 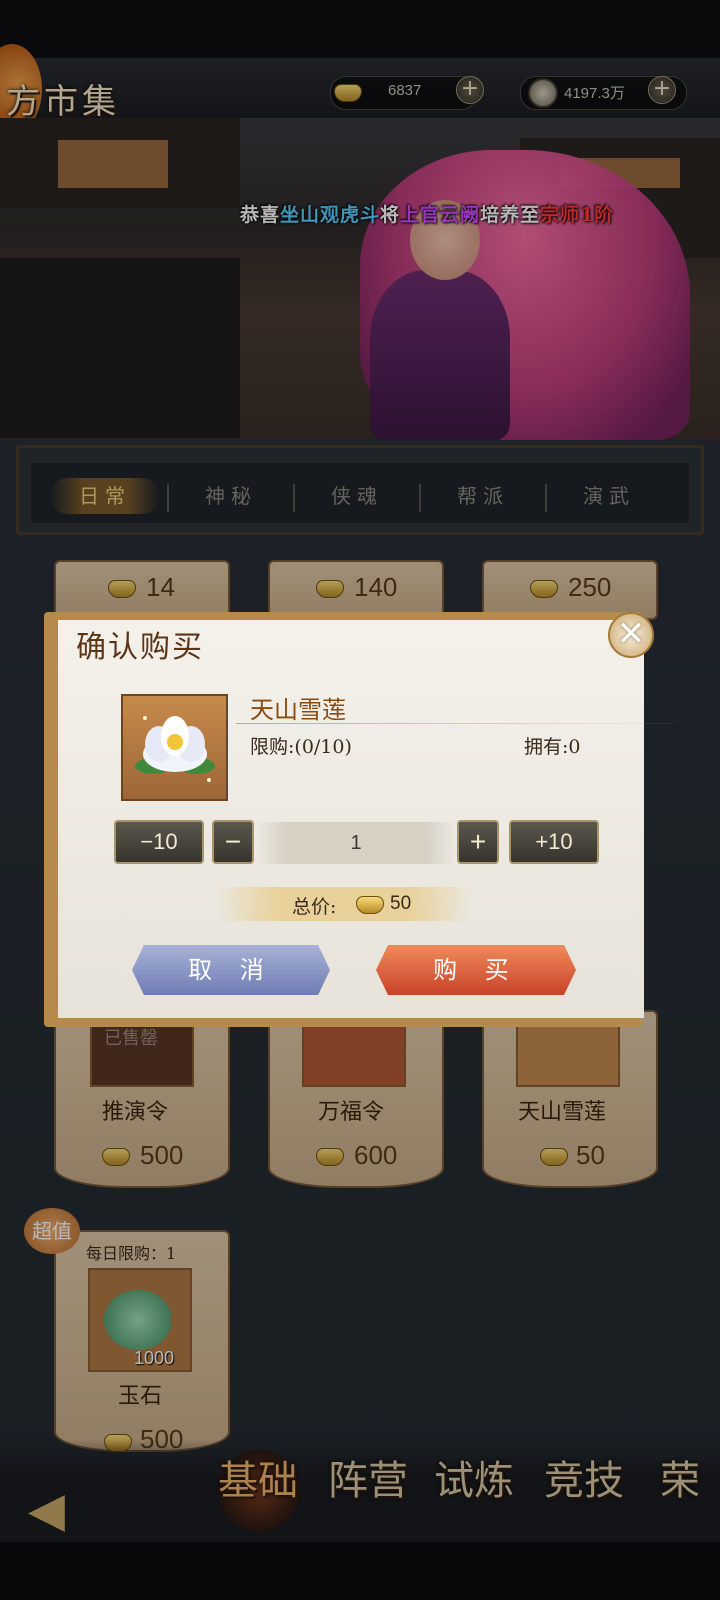 What do you see at coordinates (356, 843) in the screenshot?
I see `quantity-field: 1` at bounding box center [356, 843].